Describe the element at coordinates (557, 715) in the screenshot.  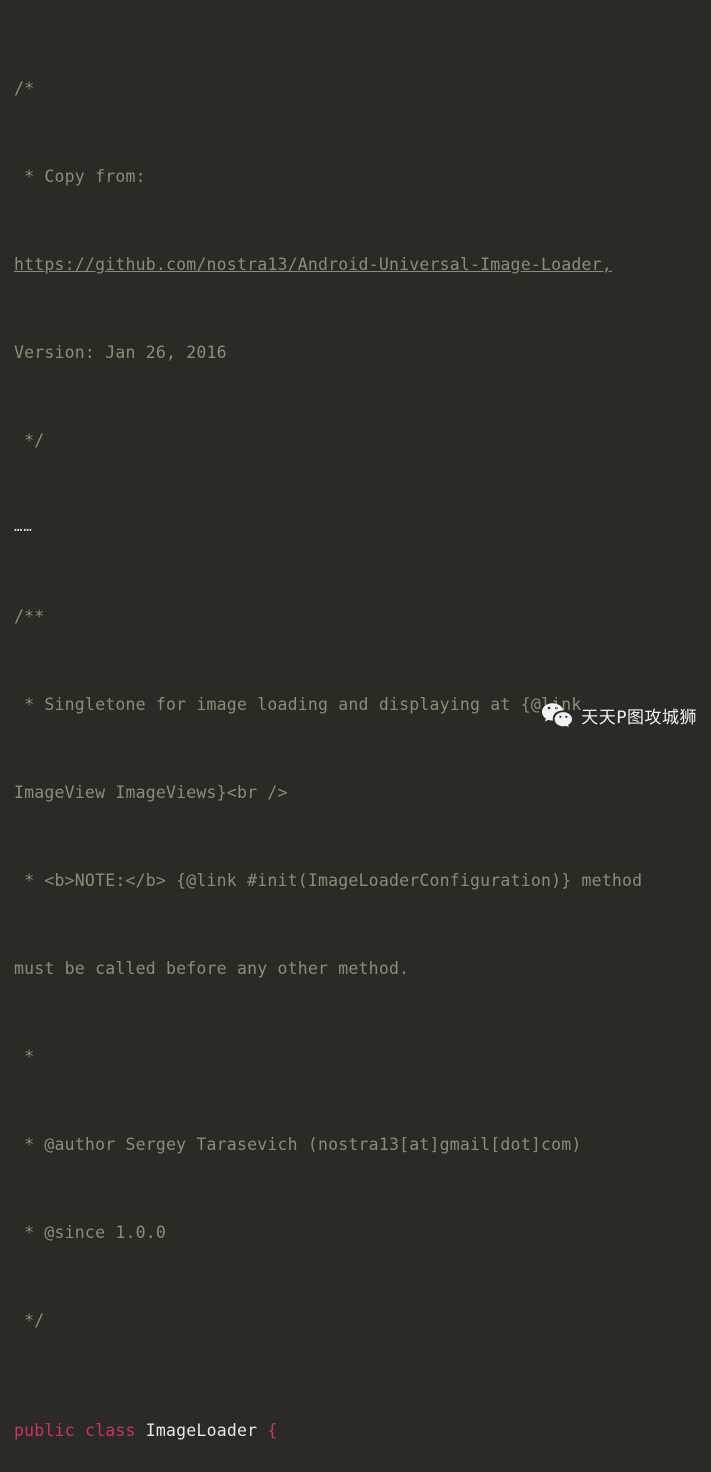
I see `wechat-icon` at that location.